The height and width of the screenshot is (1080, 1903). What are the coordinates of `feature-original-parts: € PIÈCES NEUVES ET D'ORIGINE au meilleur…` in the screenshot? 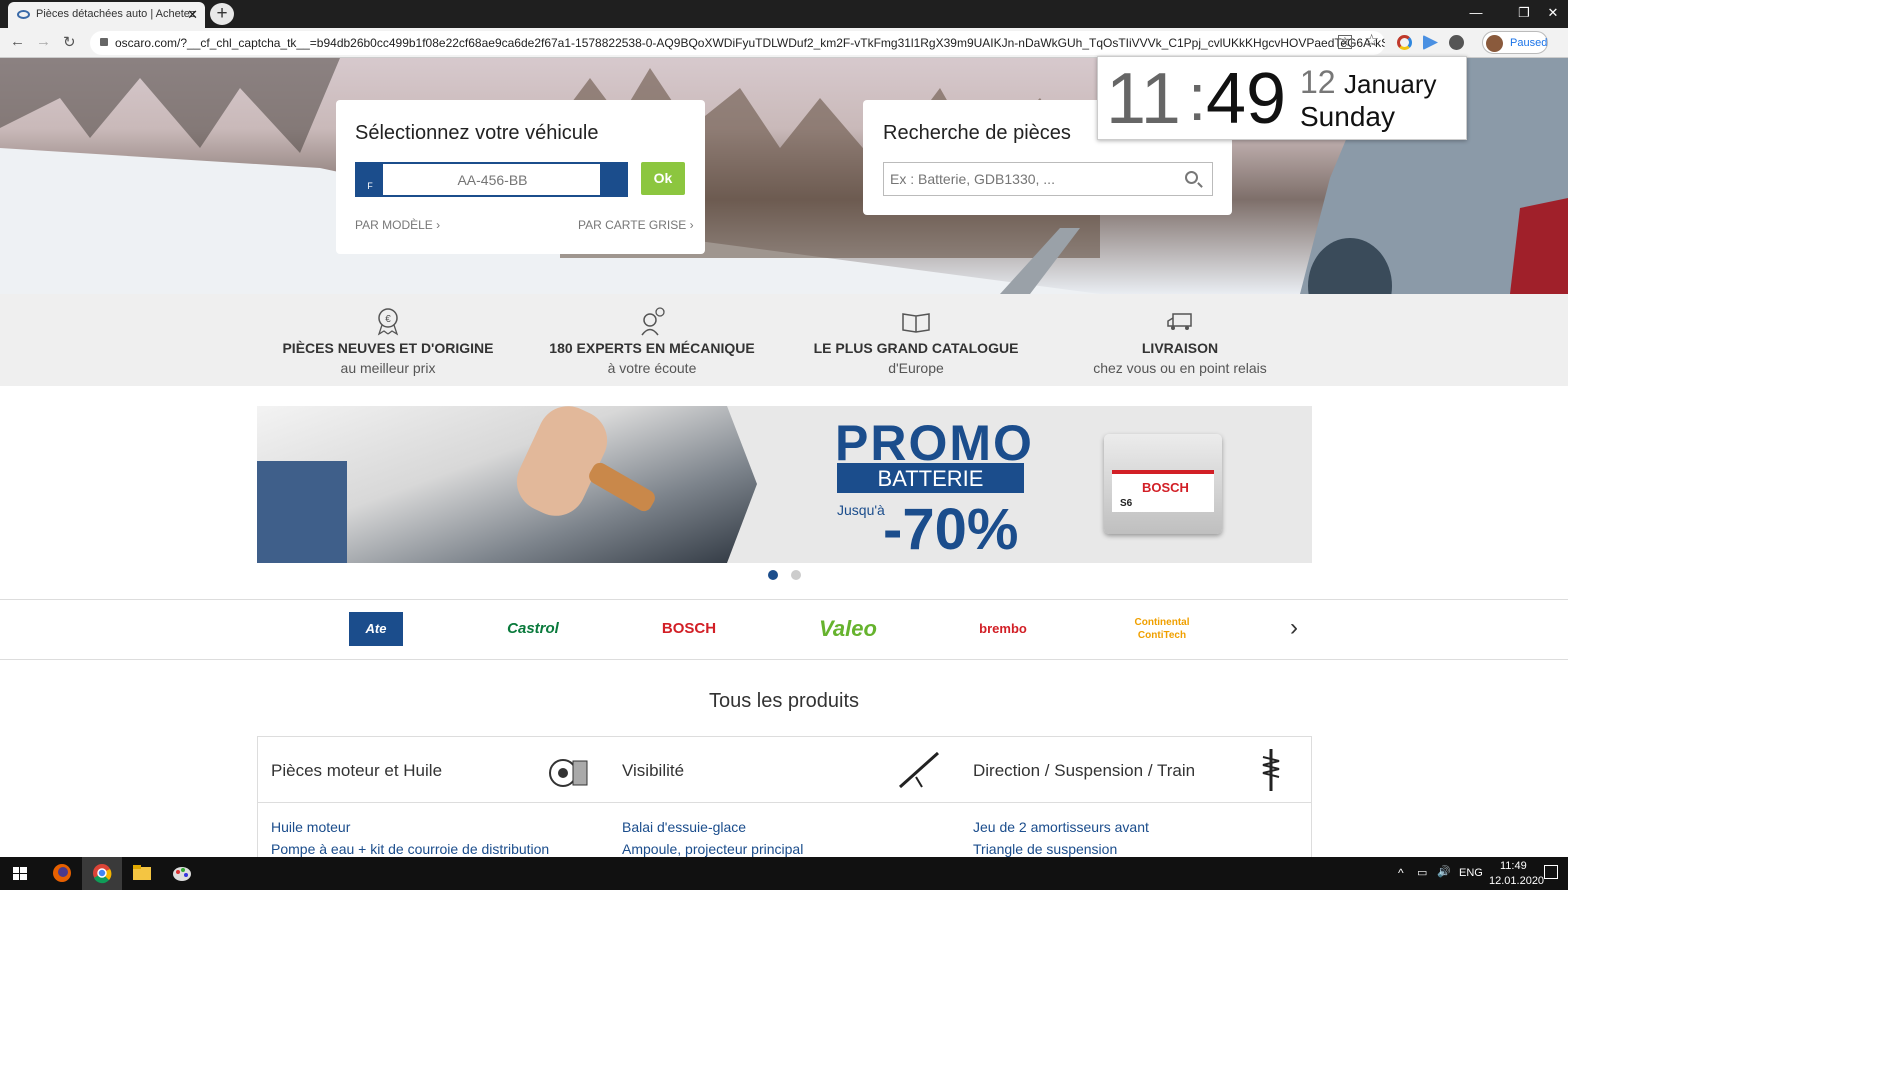 It's located at (388, 341).